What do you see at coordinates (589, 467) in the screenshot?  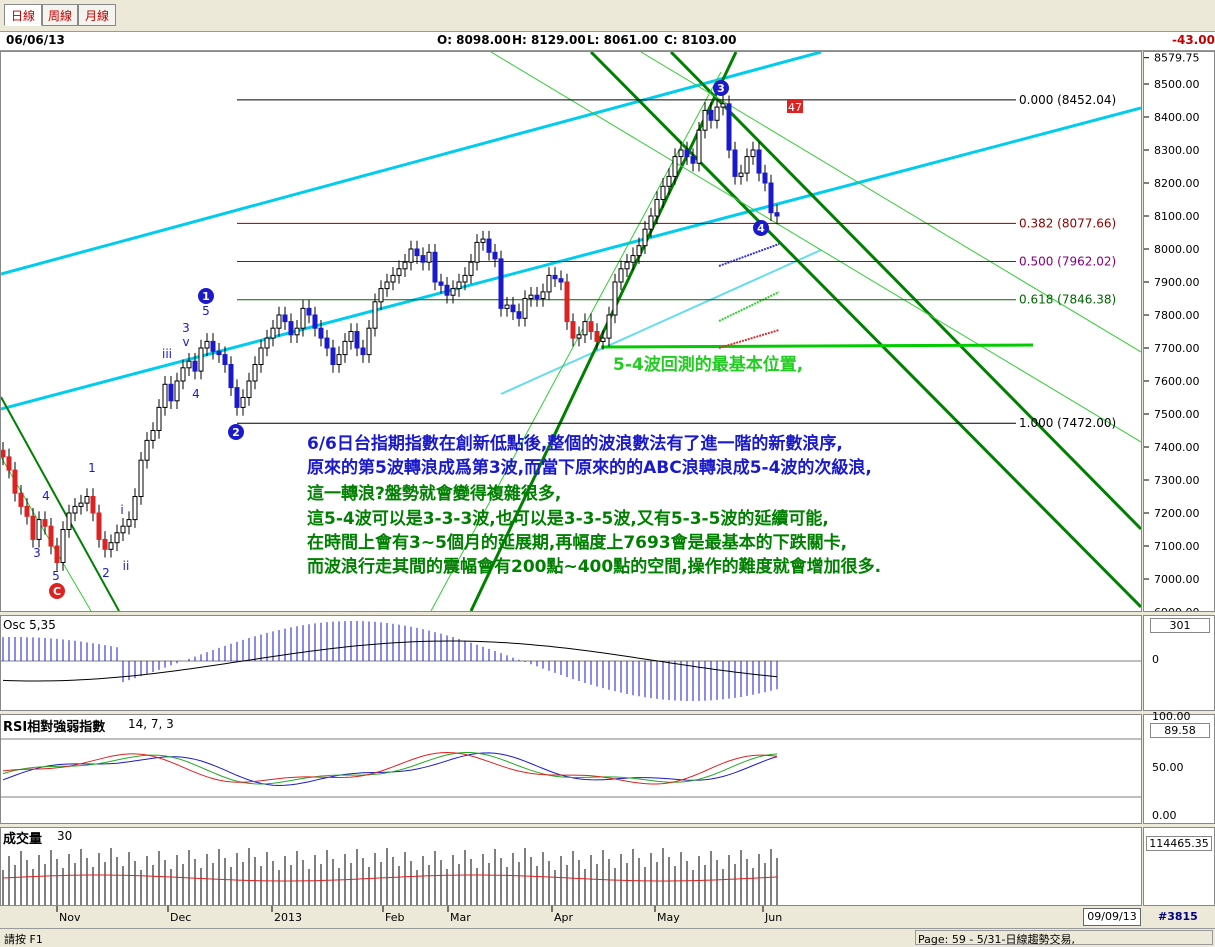 I see `commentary-line-2: 原來的第5波轉浪成爲第3波,而當下原來的的ABC浪轉浪成5-4波的次級浪,` at bounding box center [589, 467].